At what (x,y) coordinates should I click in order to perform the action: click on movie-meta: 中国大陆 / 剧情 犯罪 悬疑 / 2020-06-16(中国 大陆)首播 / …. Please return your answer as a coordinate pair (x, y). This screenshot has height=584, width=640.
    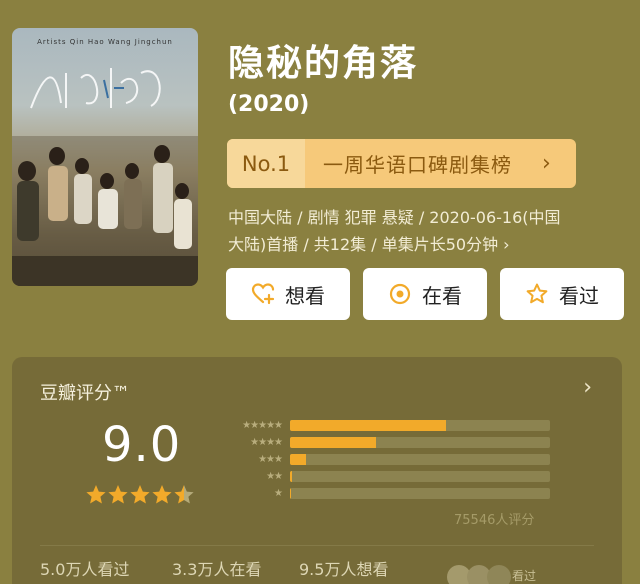
    Looking at the image, I should click on (428, 231).